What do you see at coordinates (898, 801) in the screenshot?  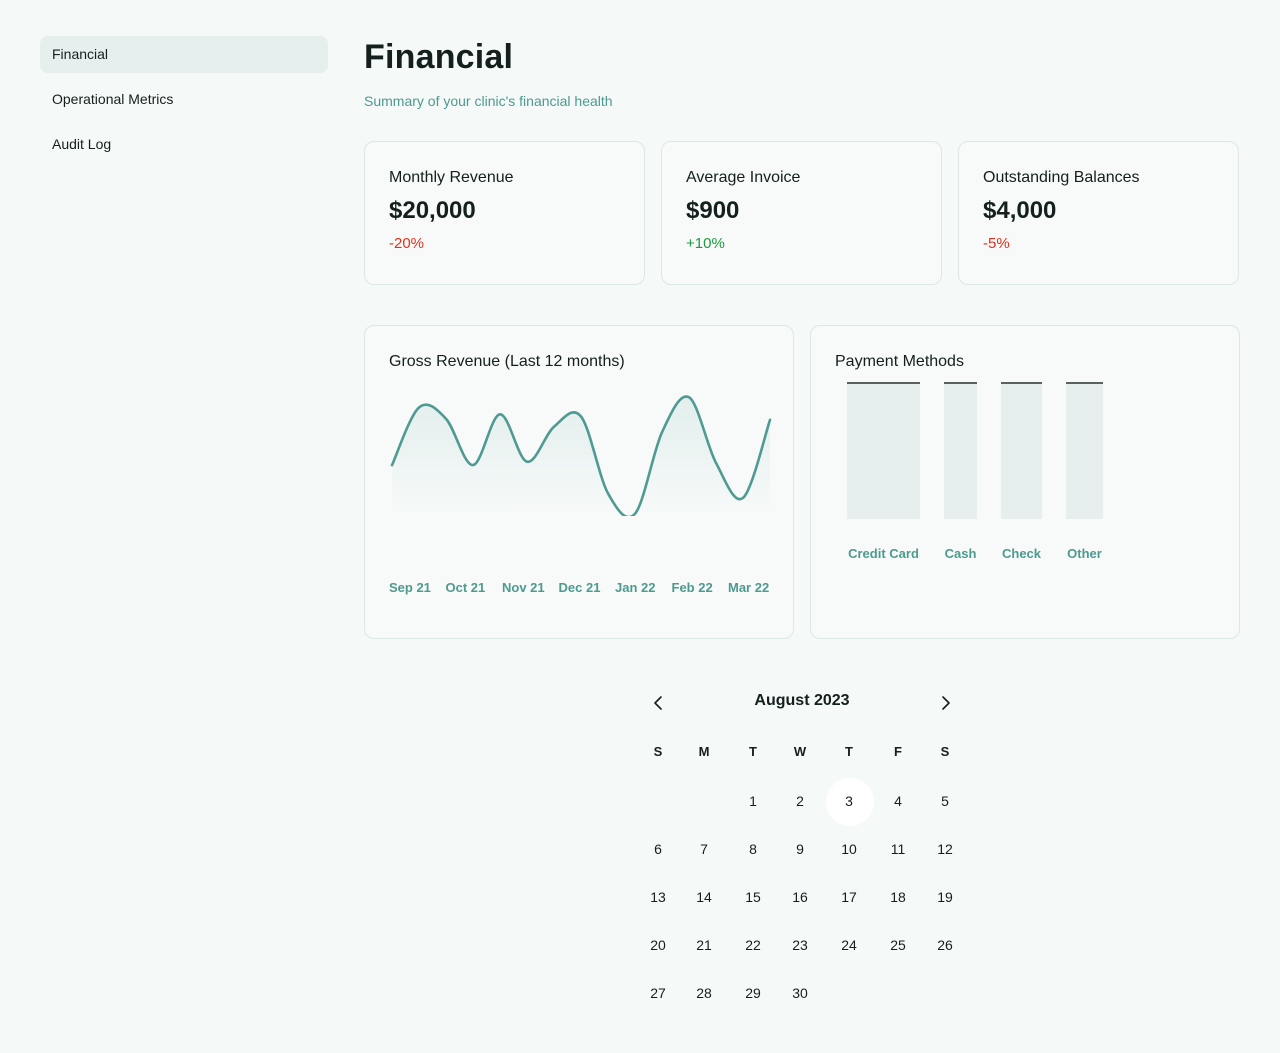 I see `calendar-day: 4` at bounding box center [898, 801].